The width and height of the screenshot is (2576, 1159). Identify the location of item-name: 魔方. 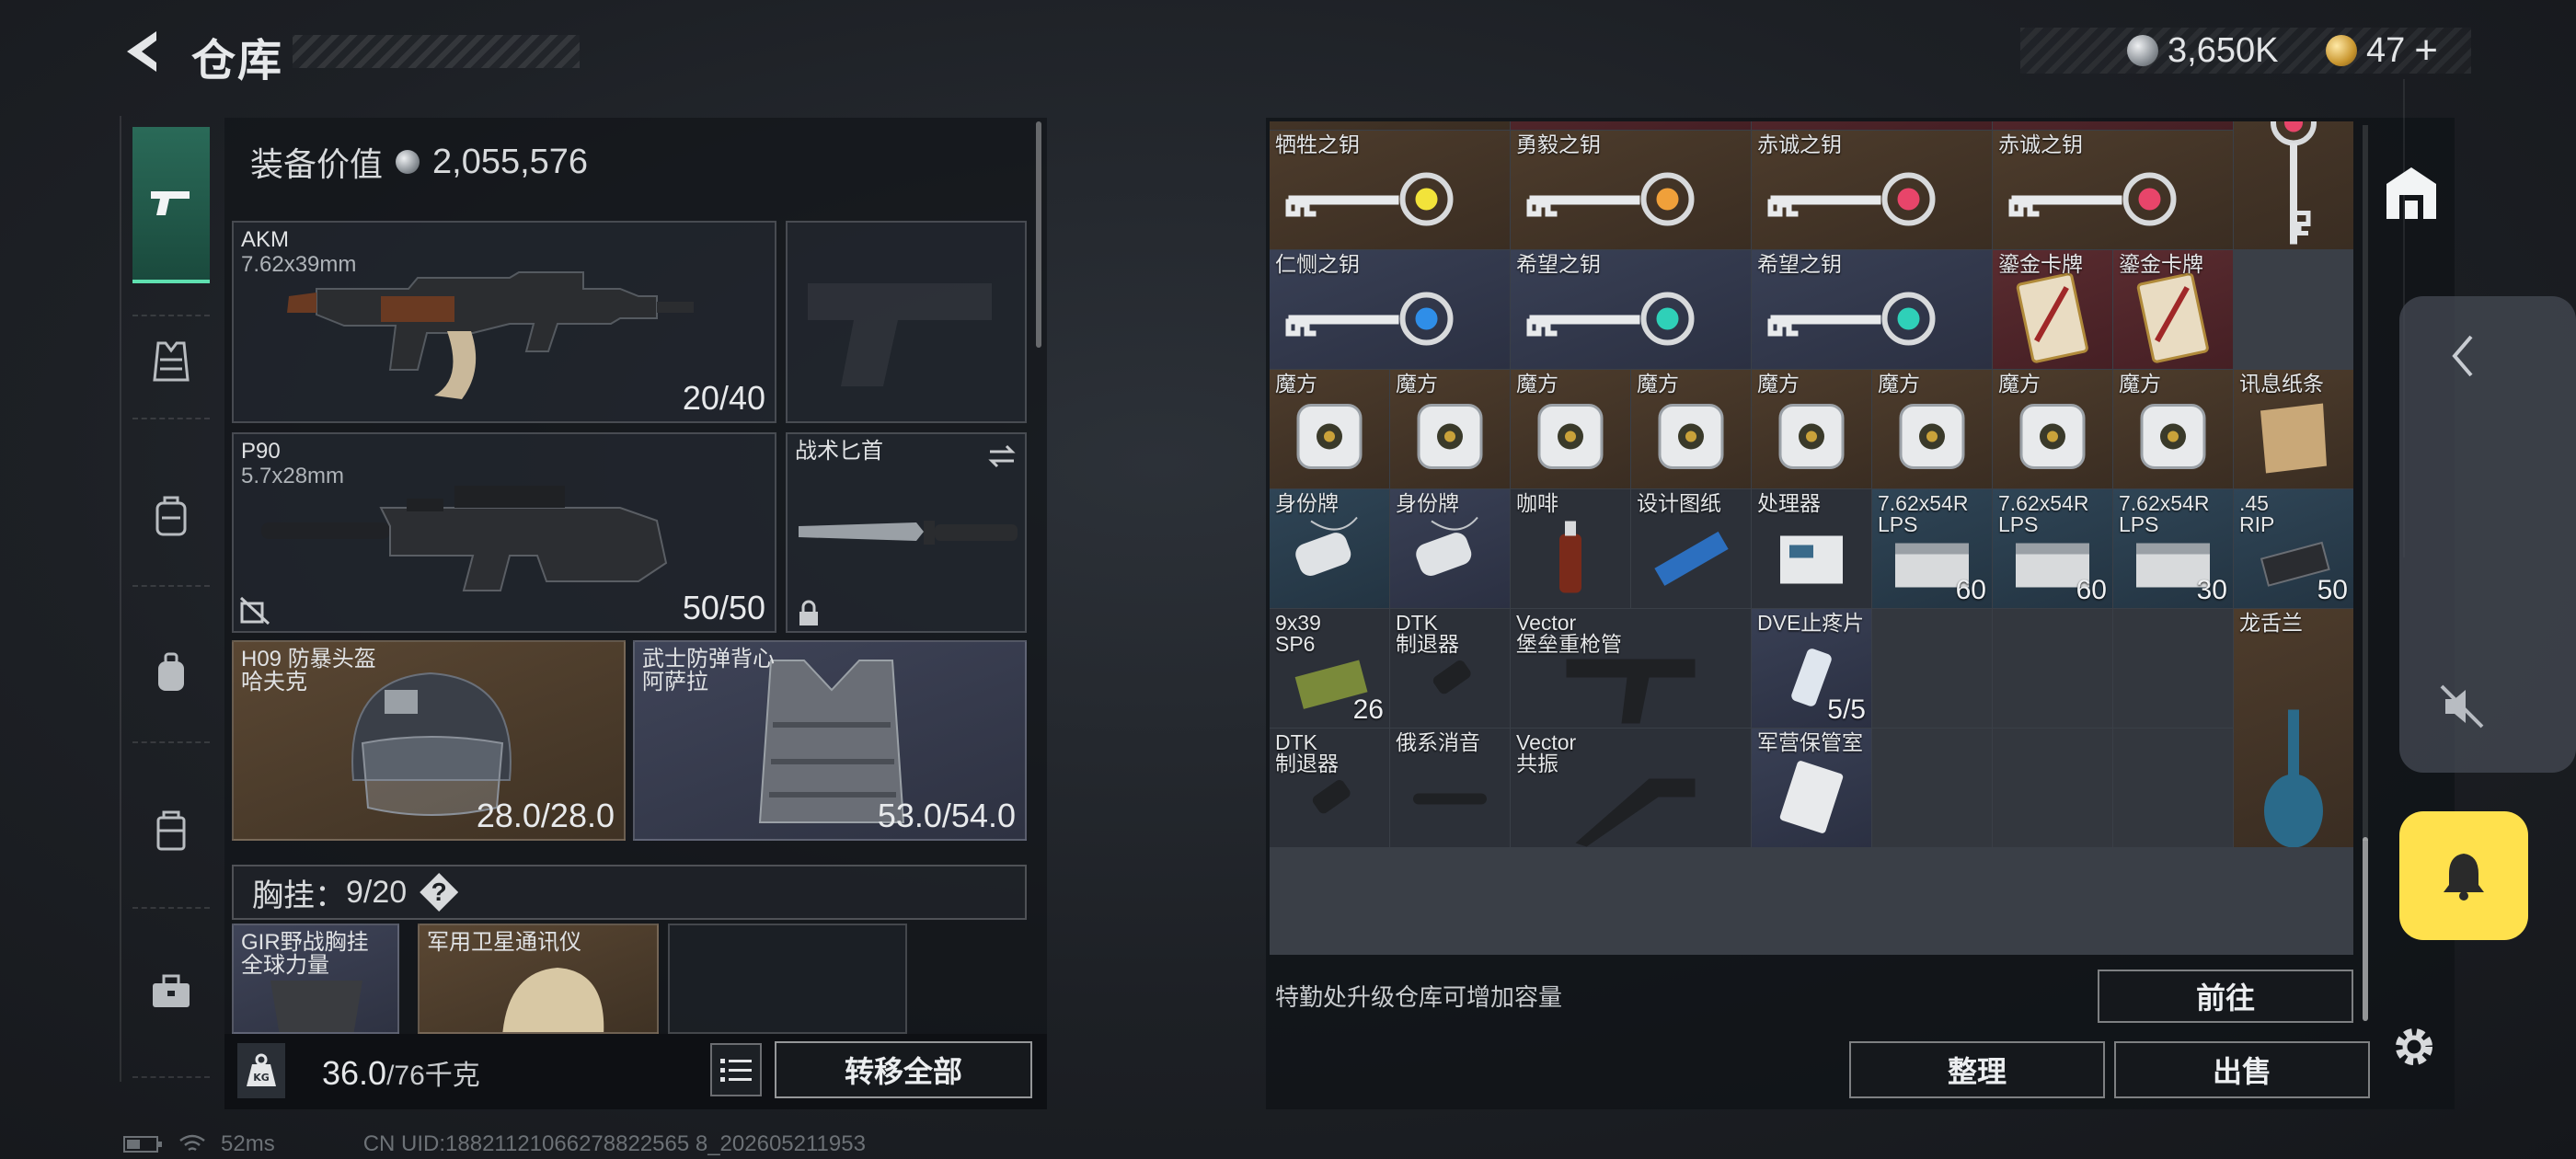
(1778, 384).